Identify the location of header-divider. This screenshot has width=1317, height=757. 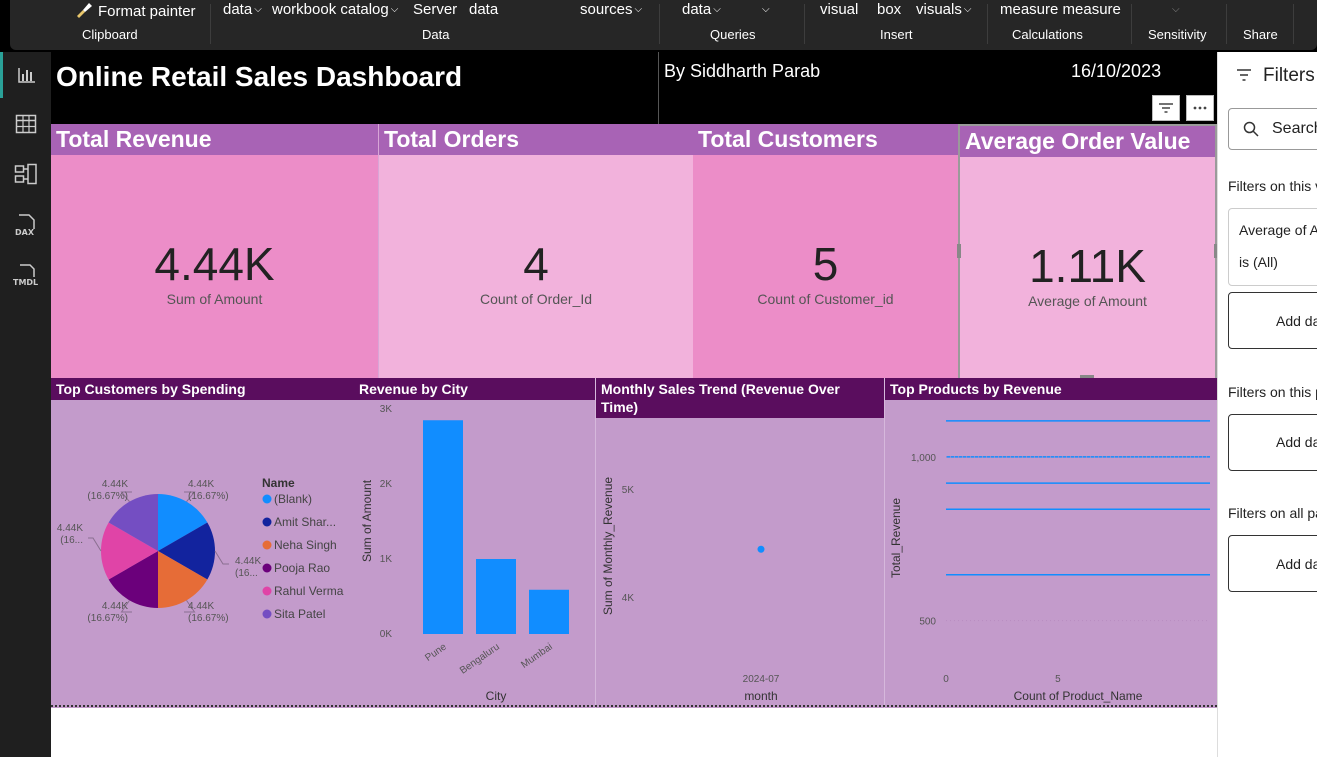
(658, 88).